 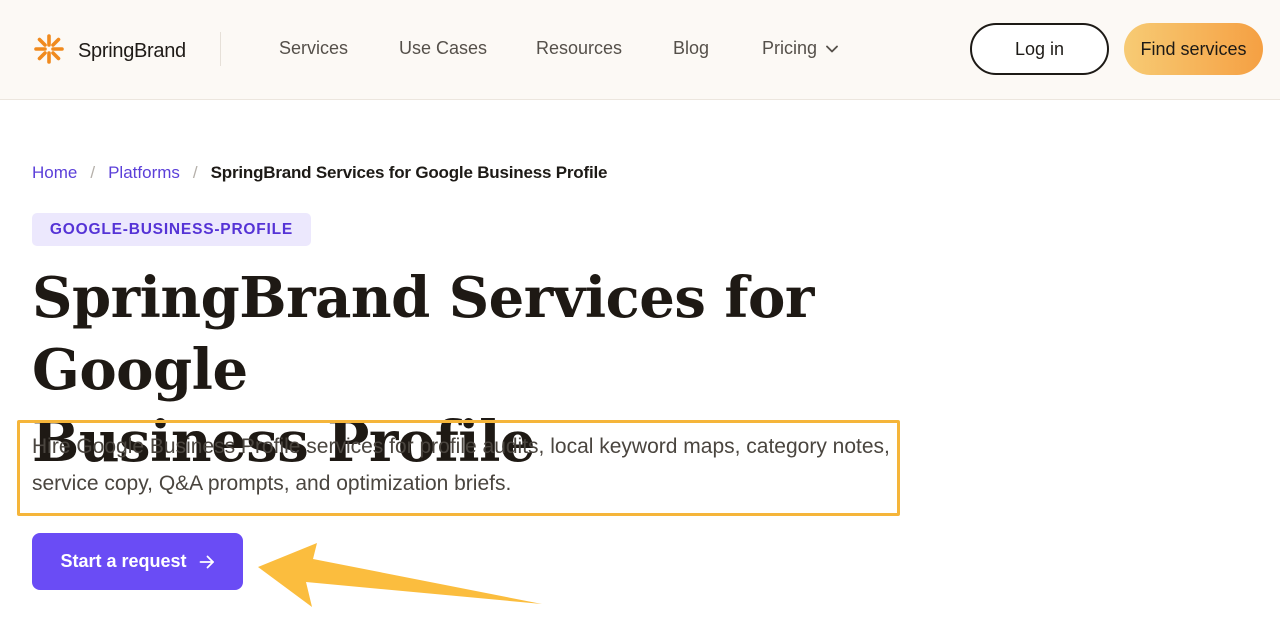 What do you see at coordinates (171, 229) in the screenshot?
I see `platform-tag: GOOGLE-BUSINESS-PROFILE` at bounding box center [171, 229].